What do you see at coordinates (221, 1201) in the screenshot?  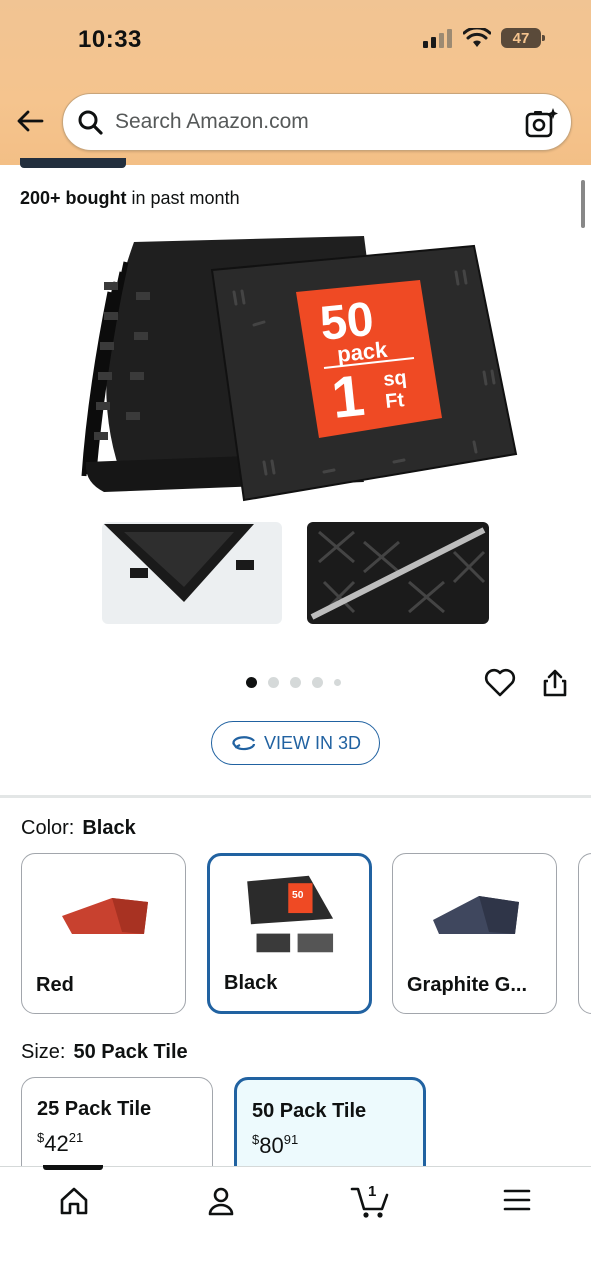 I see `account-icon` at bounding box center [221, 1201].